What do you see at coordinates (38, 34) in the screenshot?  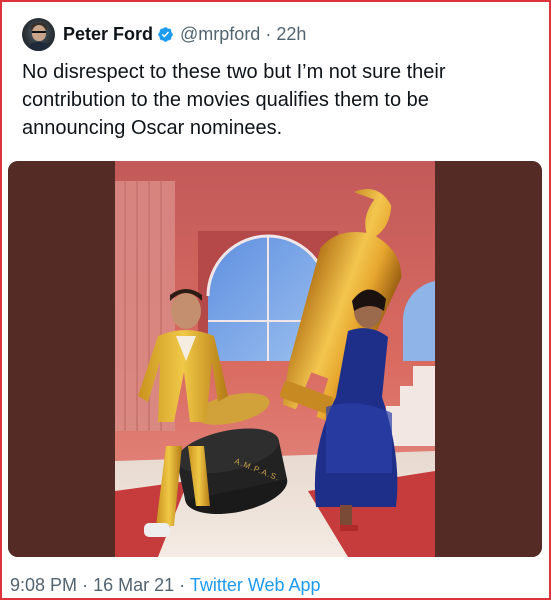 I see `avatar` at bounding box center [38, 34].